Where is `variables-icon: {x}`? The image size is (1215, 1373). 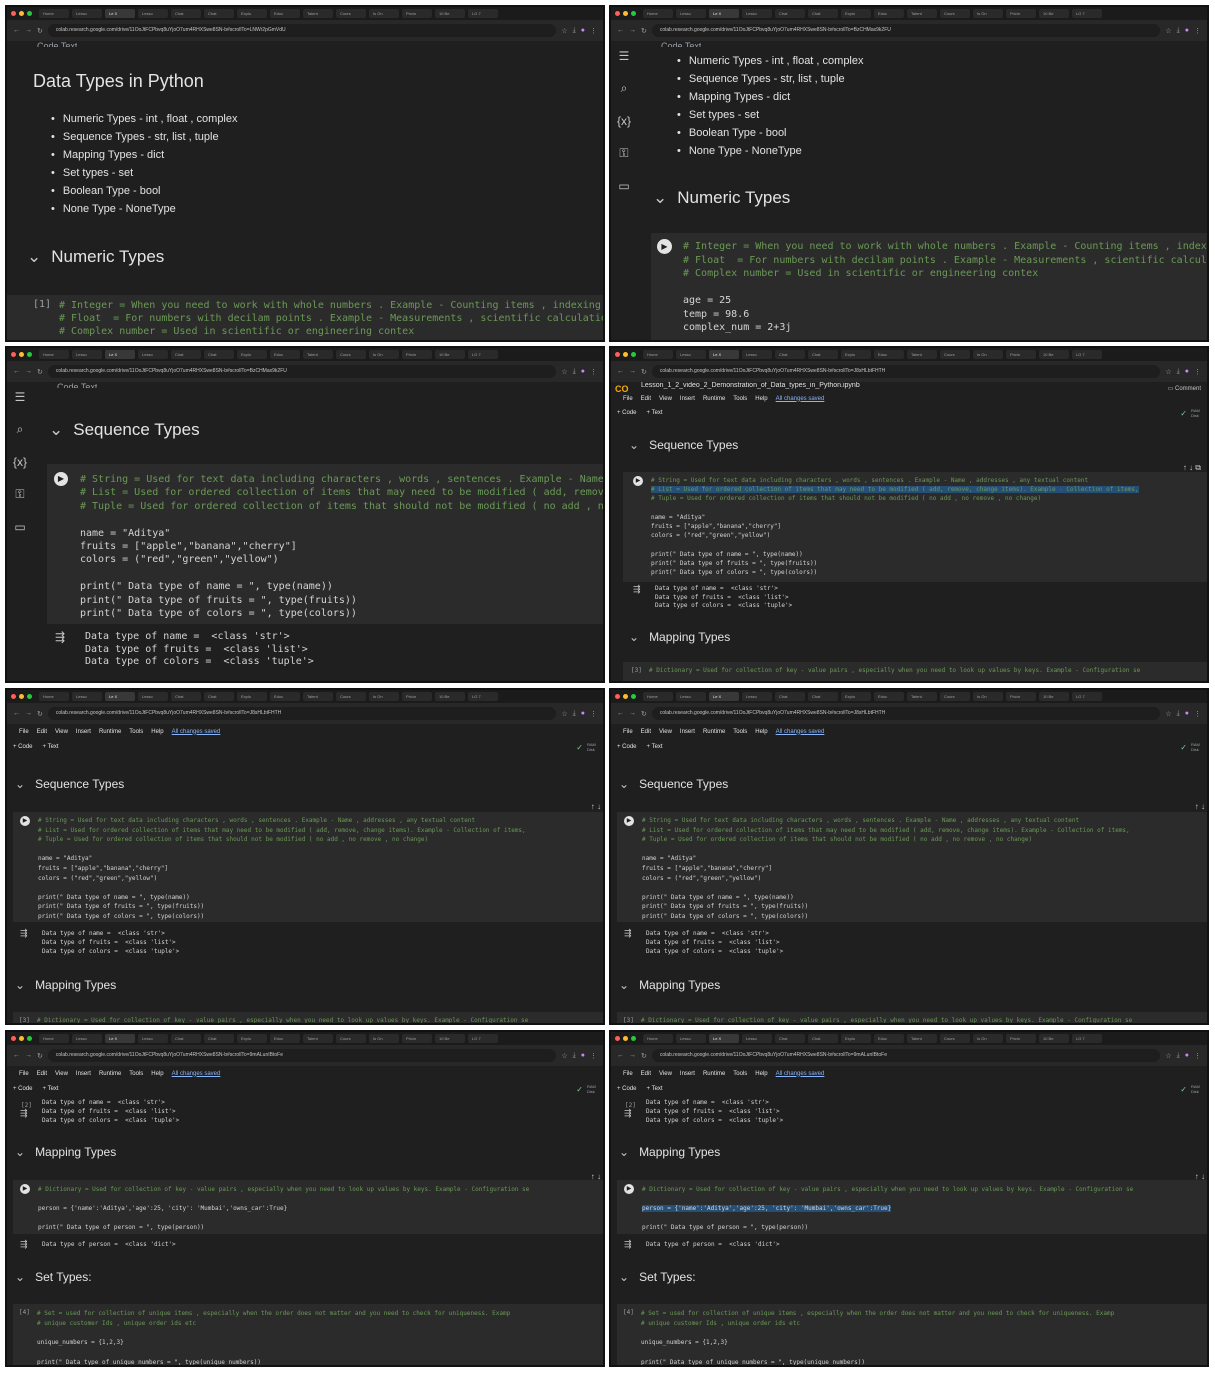
variables-icon: {x} is located at coordinates (624, 121).